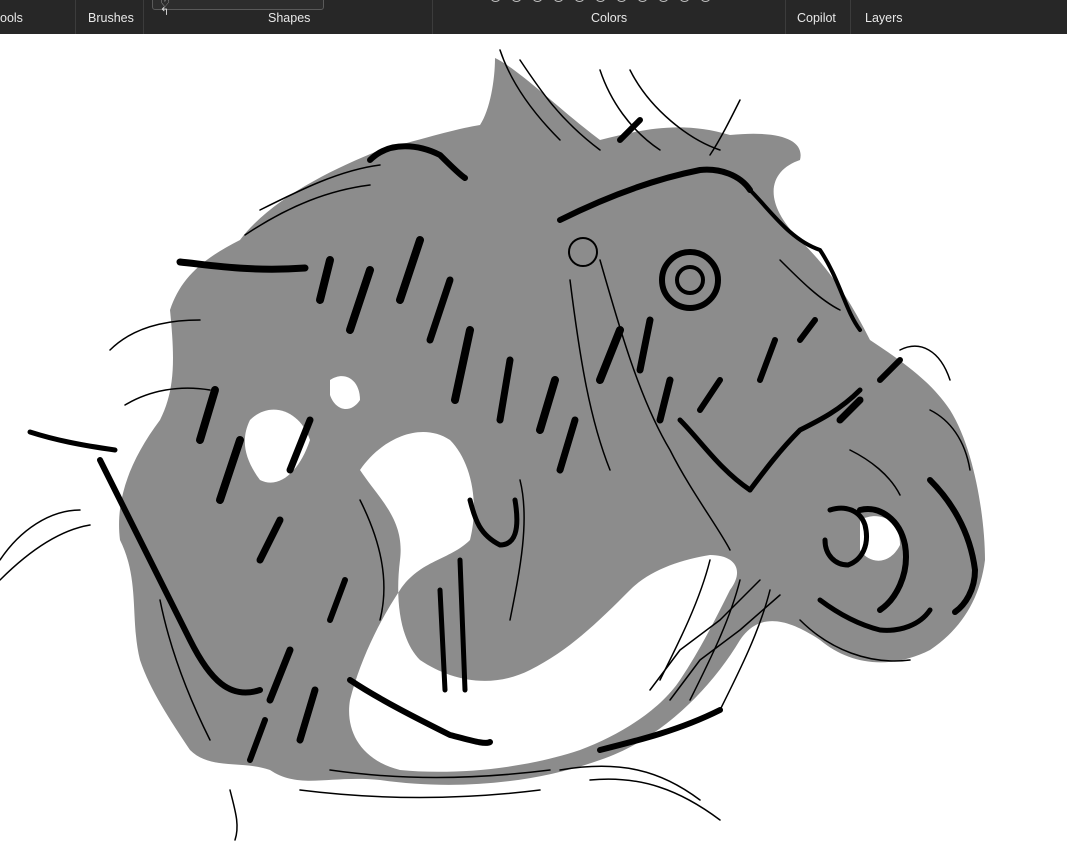 This screenshot has height=841, width=1067. What do you see at coordinates (289, 18) in the screenshot?
I see `shapes-tab: Shapes` at bounding box center [289, 18].